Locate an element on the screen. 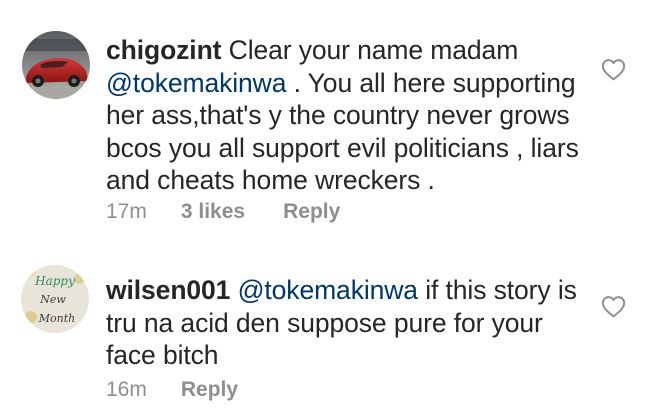 The image size is (666, 420). comment-timestamp: 17m is located at coordinates (126, 211).